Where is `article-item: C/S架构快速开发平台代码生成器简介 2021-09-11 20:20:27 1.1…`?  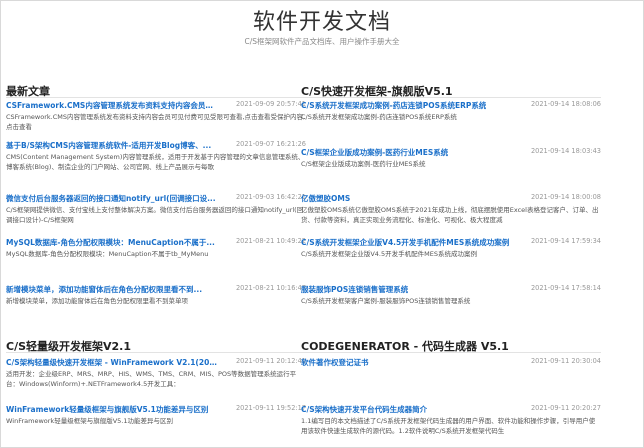 article-item: C/S架构快速开发平台代码生成器简介 2021-09-11 20:20:27 1.1… is located at coordinates (451, 420).